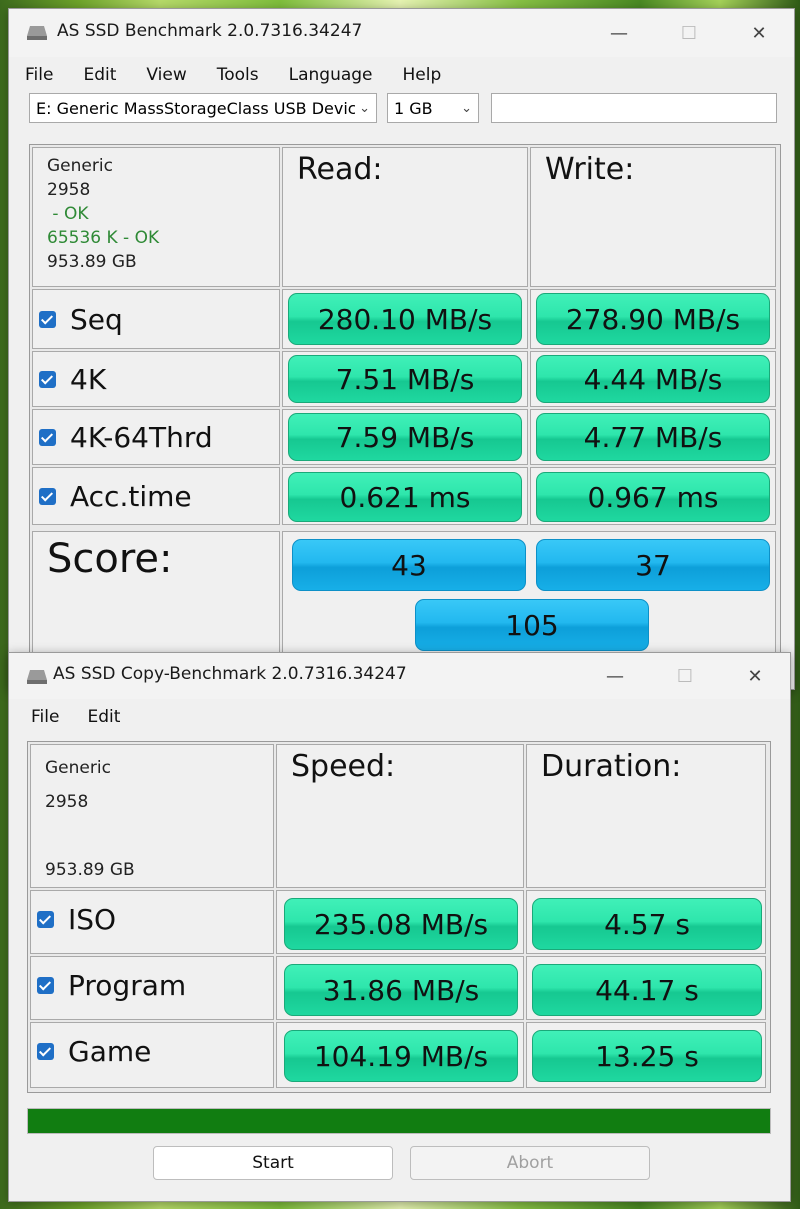  What do you see at coordinates (45, 985) in the screenshot?
I see `program-checkbox` at bounding box center [45, 985].